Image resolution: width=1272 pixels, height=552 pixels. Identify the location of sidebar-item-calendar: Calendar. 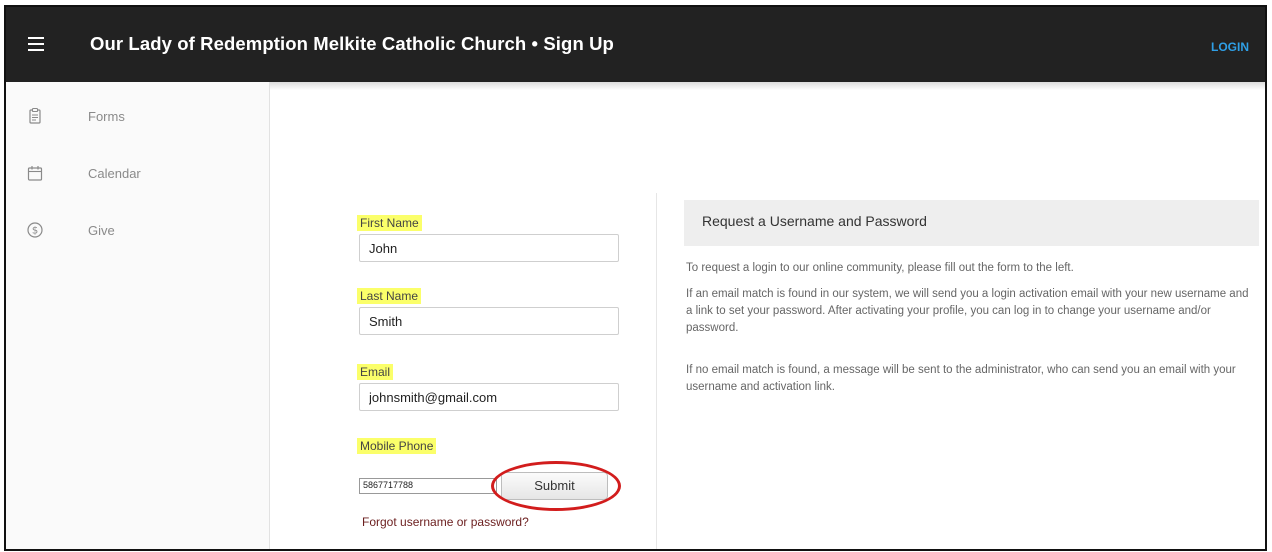
(137, 176).